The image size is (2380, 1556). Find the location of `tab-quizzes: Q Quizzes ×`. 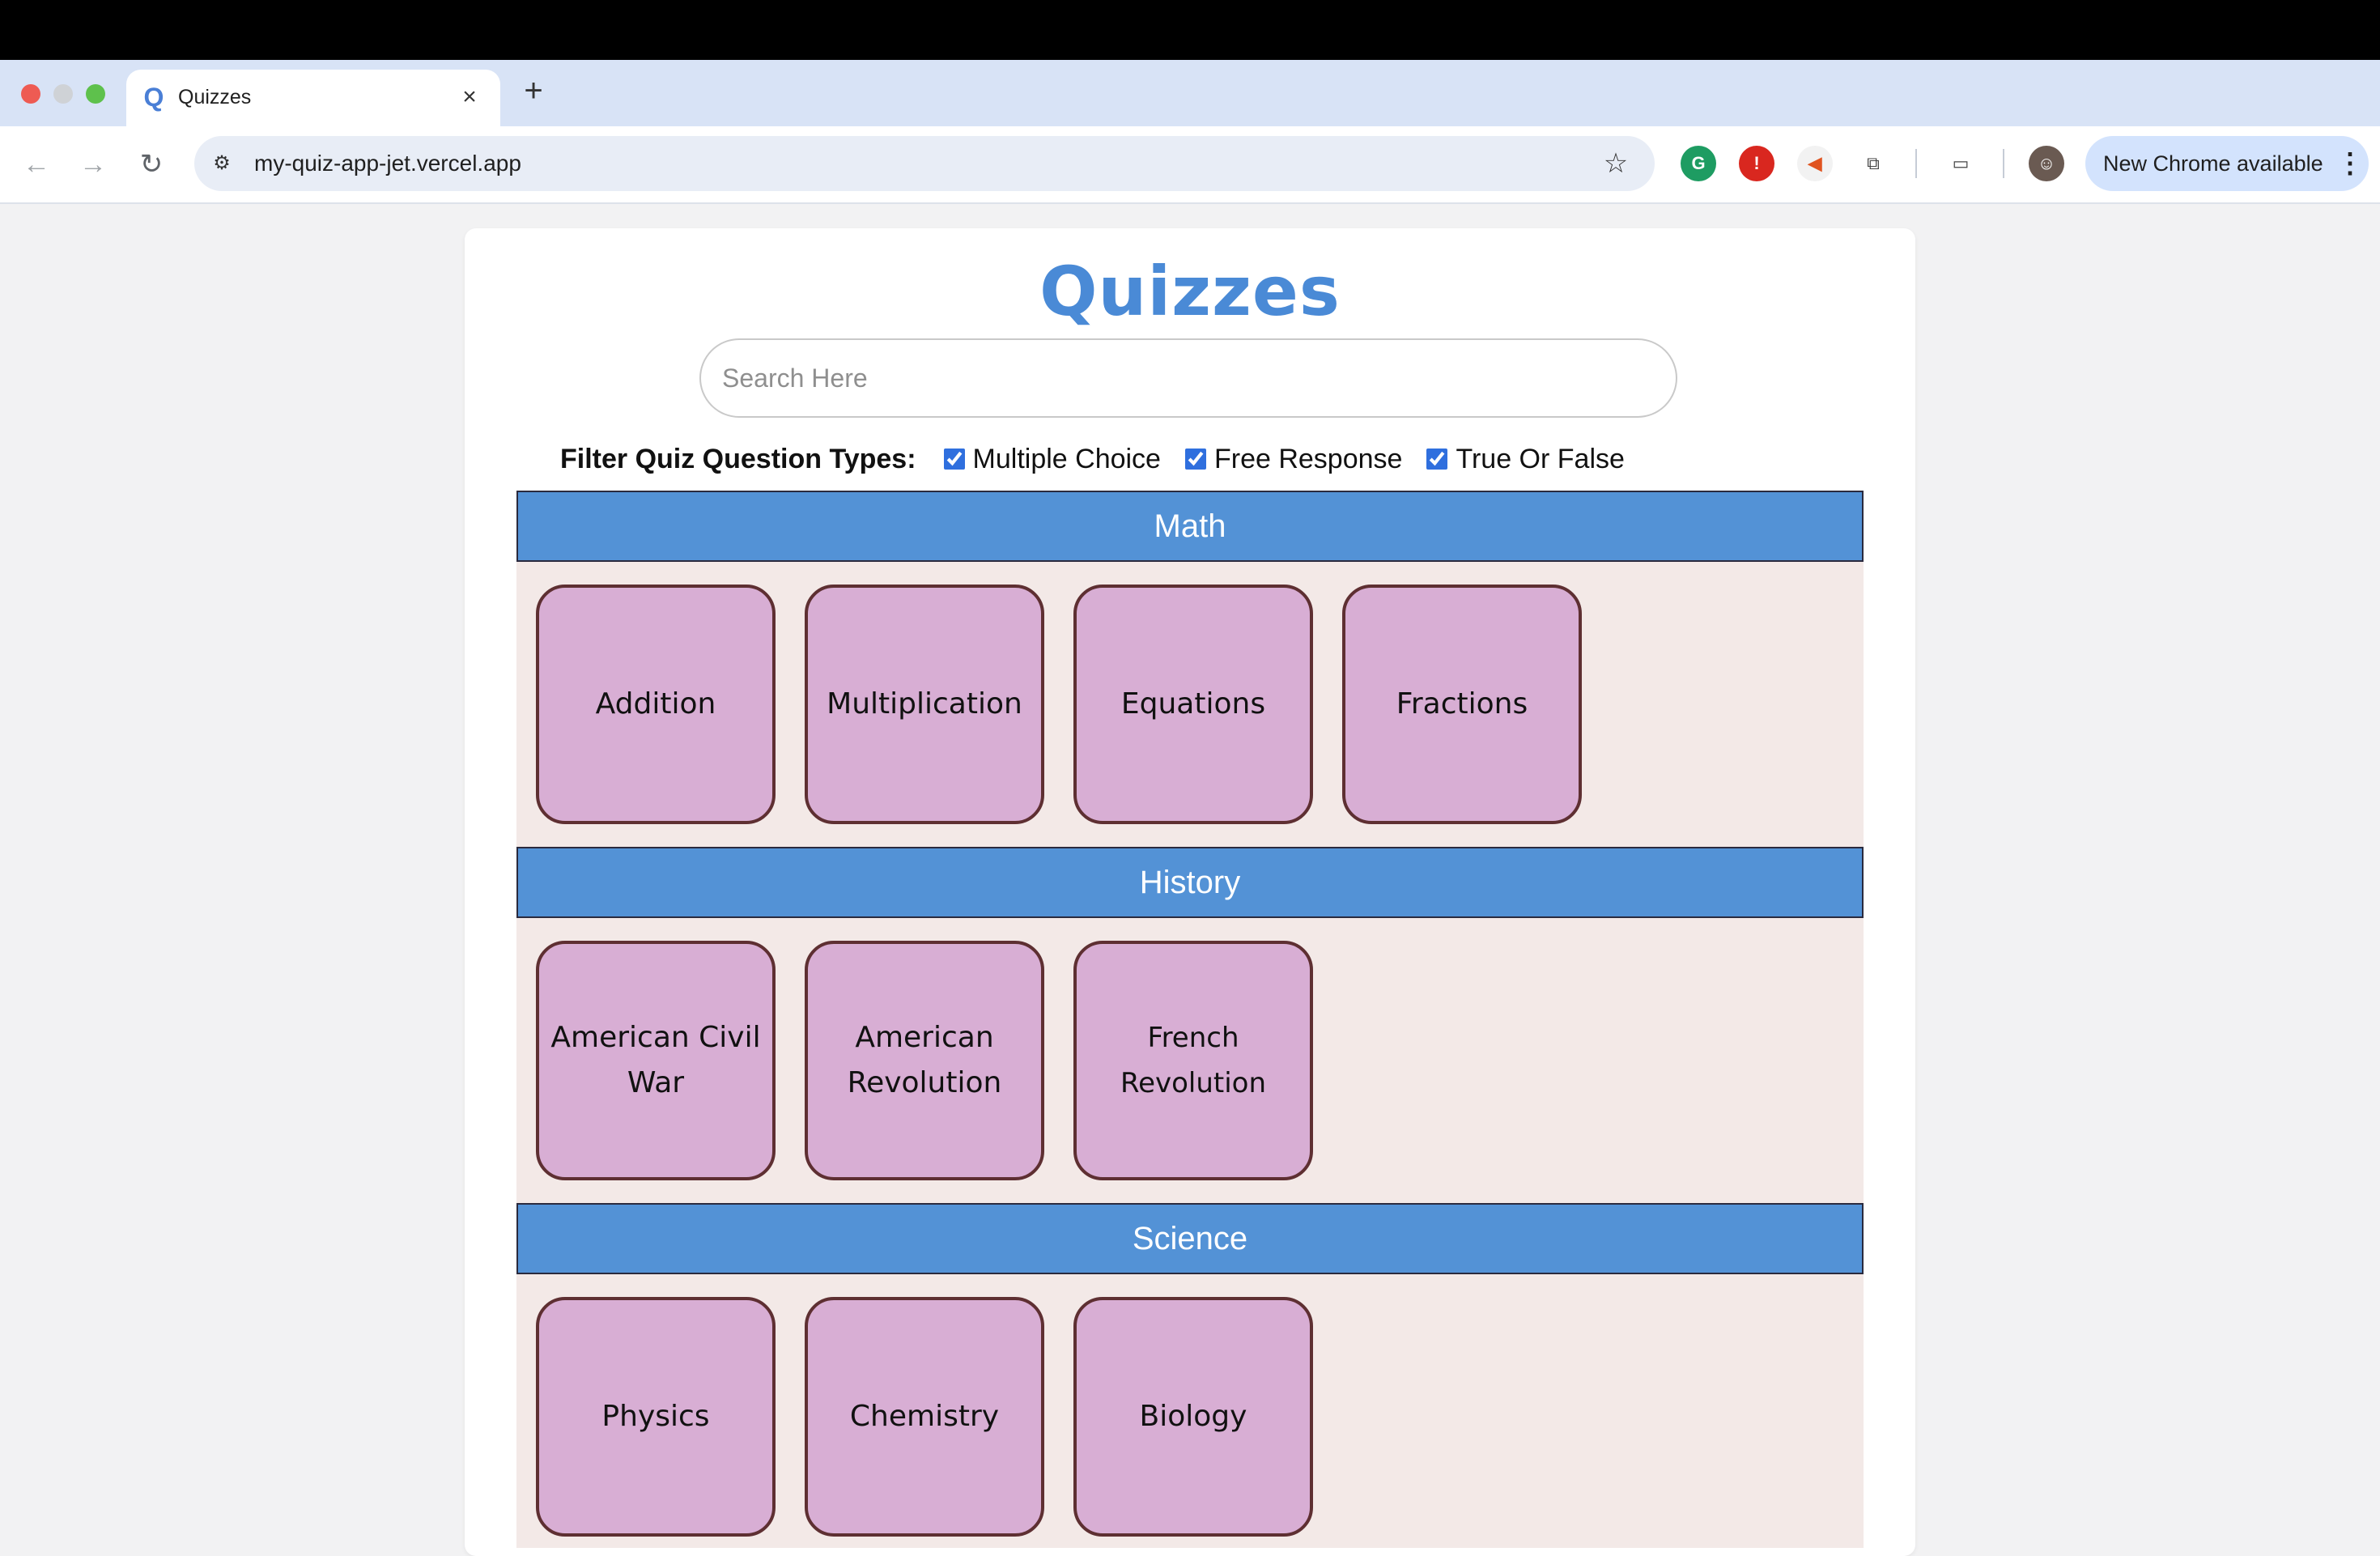

tab-quizzes: Q Quizzes × is located at coordinates (313, 98).